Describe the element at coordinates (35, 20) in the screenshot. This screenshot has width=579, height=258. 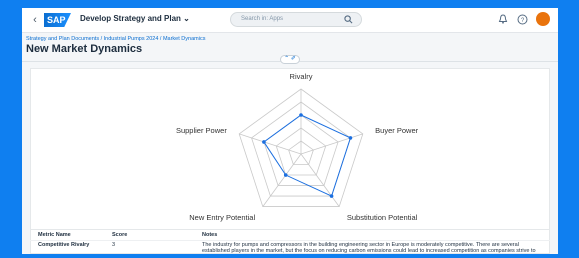
I see `back-icon: ‹` at that location.